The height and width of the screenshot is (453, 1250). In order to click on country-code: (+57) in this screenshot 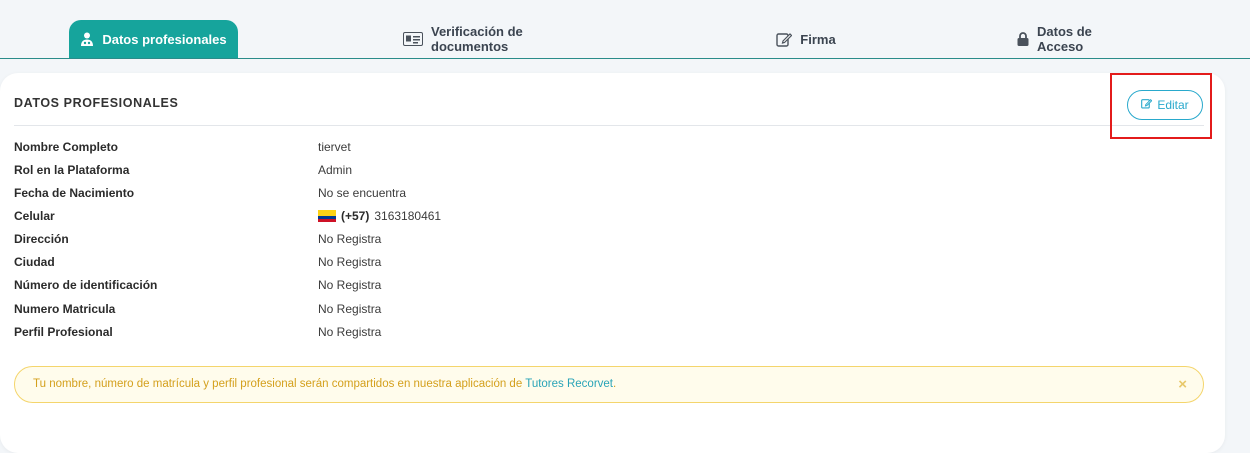, I will do `click(355, 216)`.